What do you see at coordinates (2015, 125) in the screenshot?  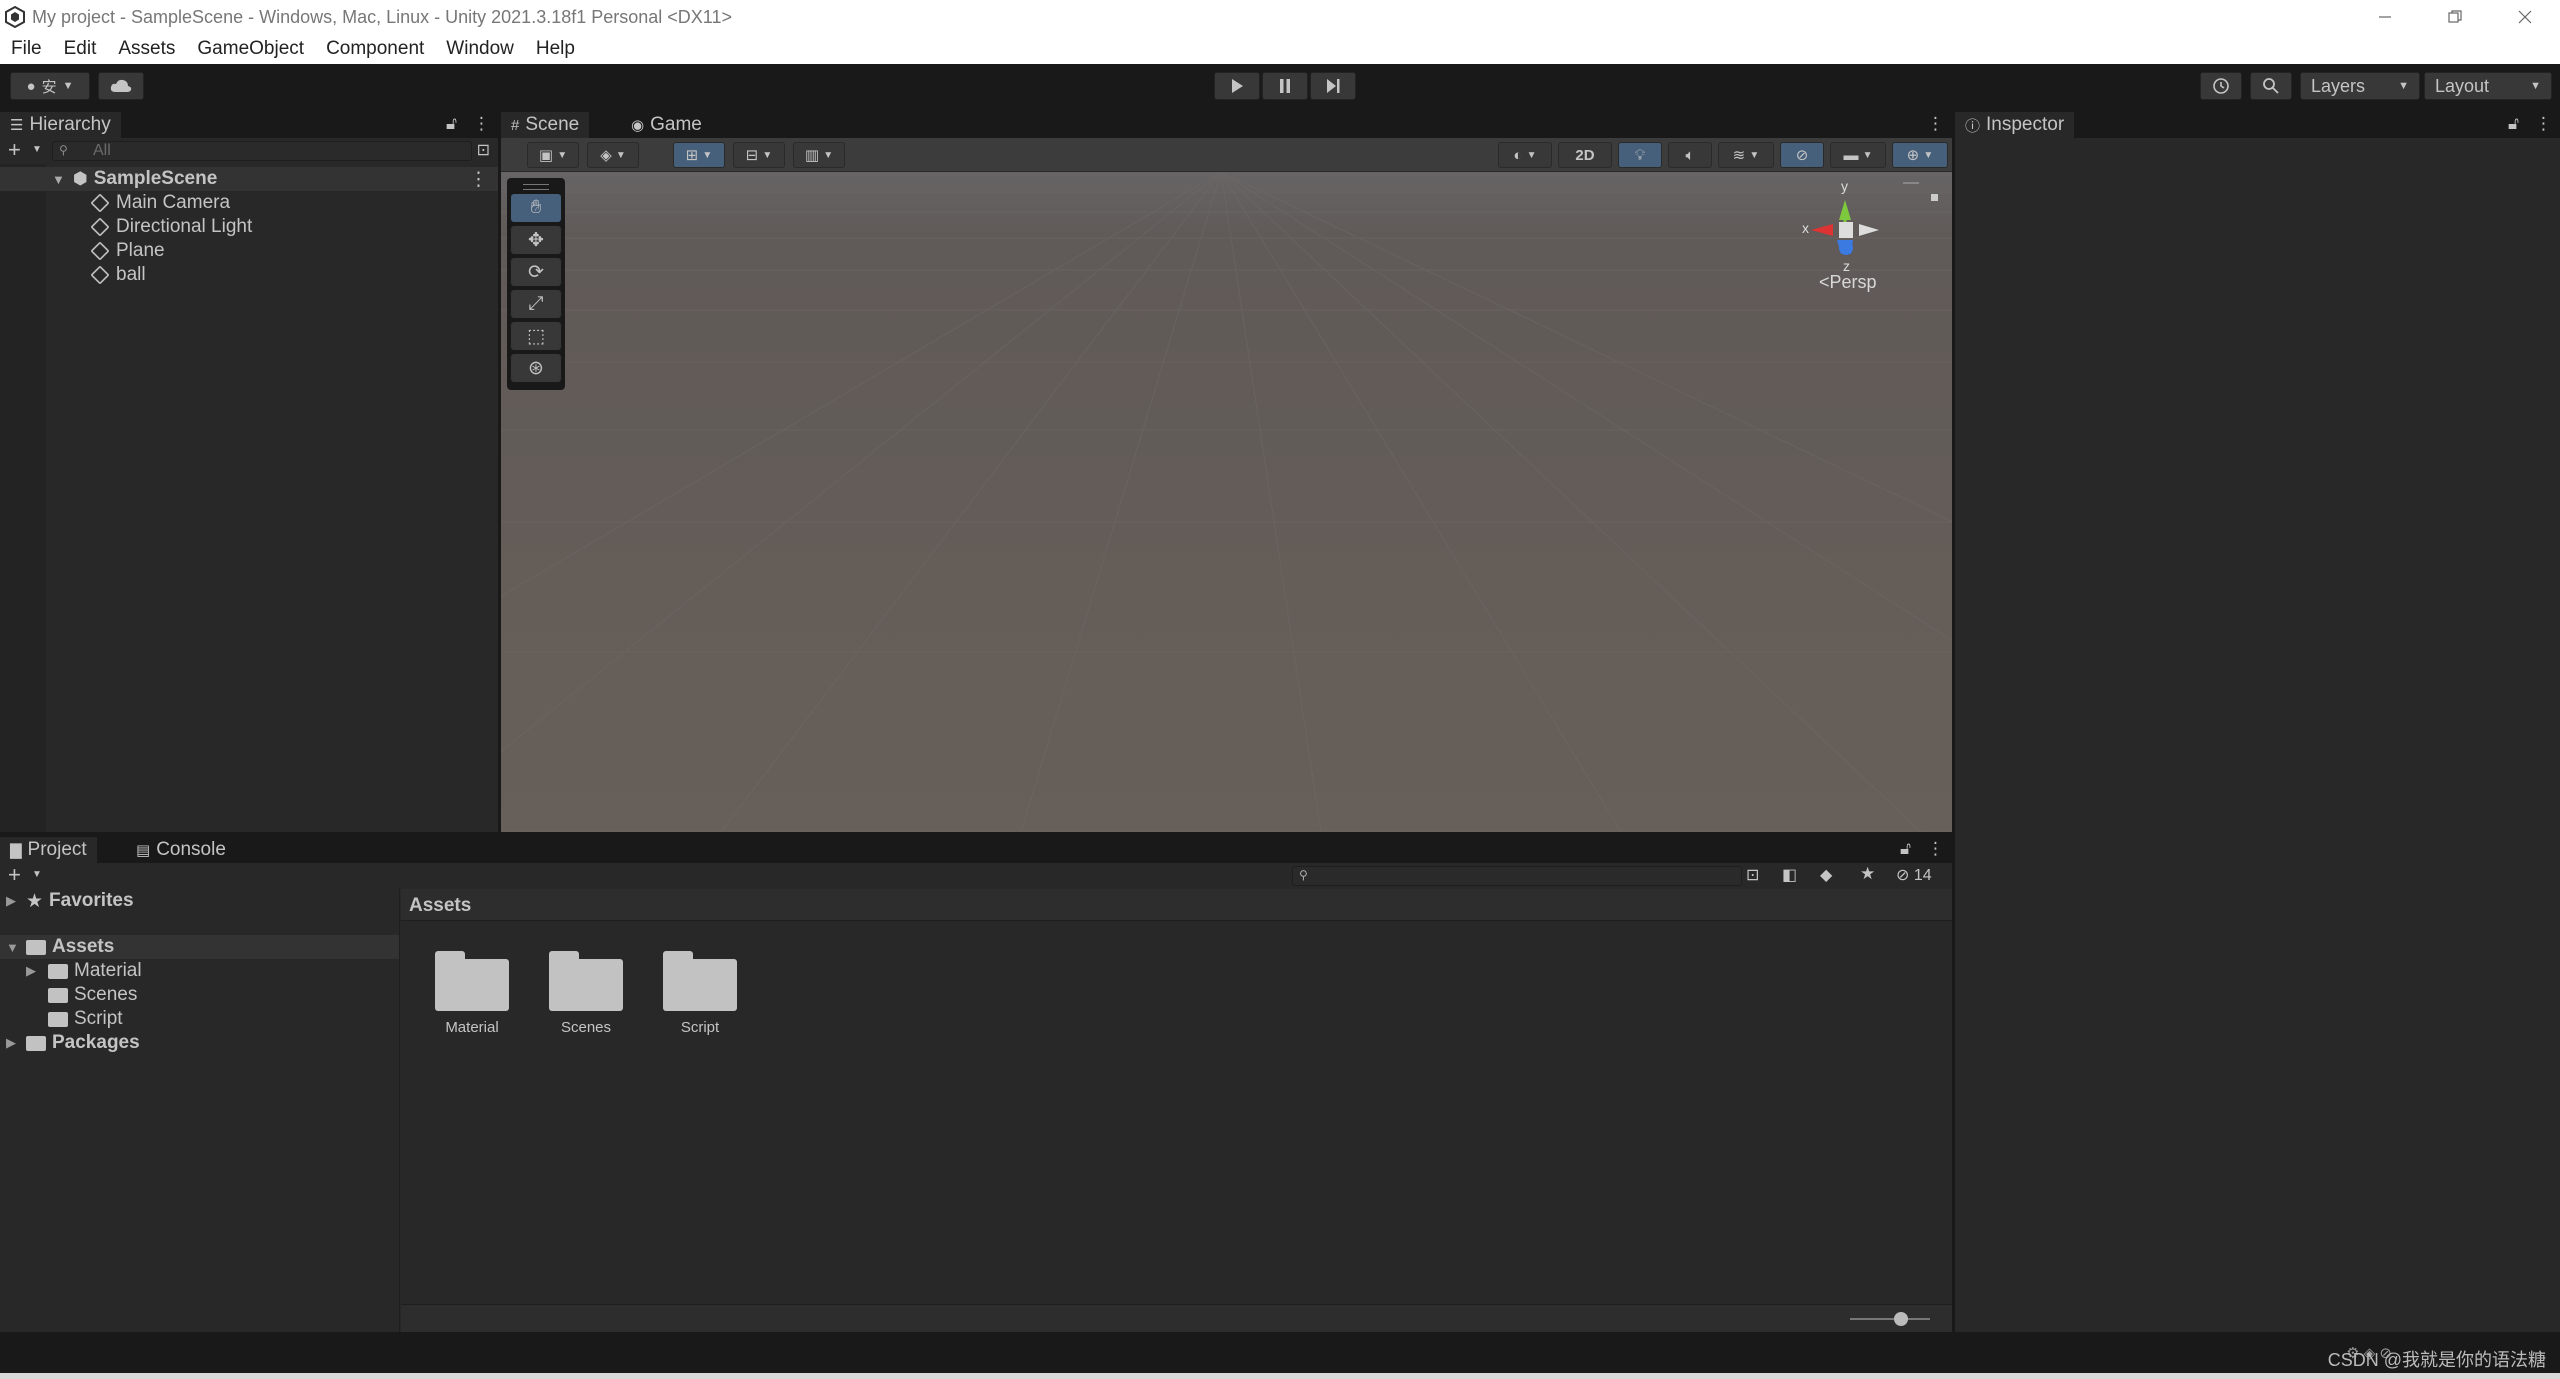 I see `tab-inspector: ⓘ Inspector` at bounding box center [2015, 125].